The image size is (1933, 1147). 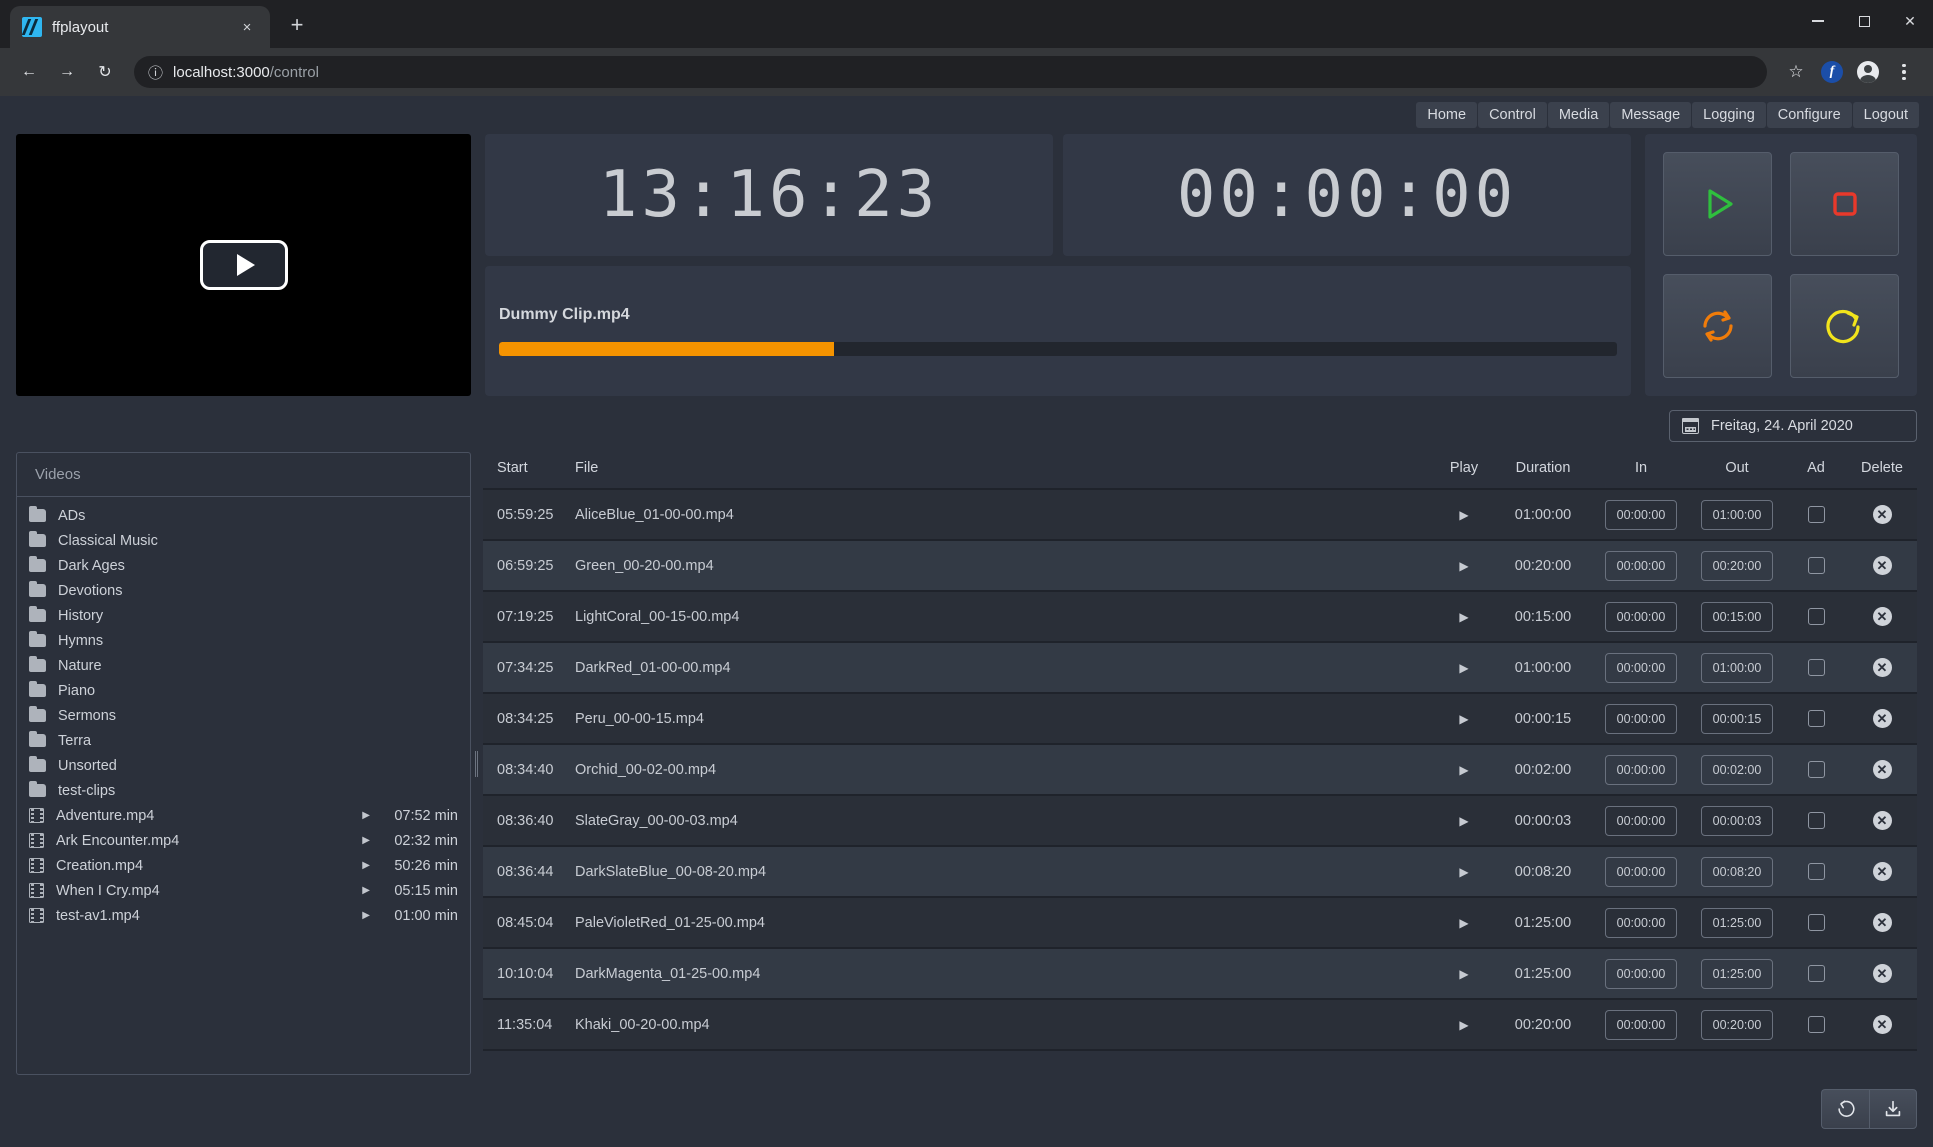 What do you see at coordinates (1717, 326) in the screenshot?
I see `reset-playout-button` at bounding box center [1717, 326].